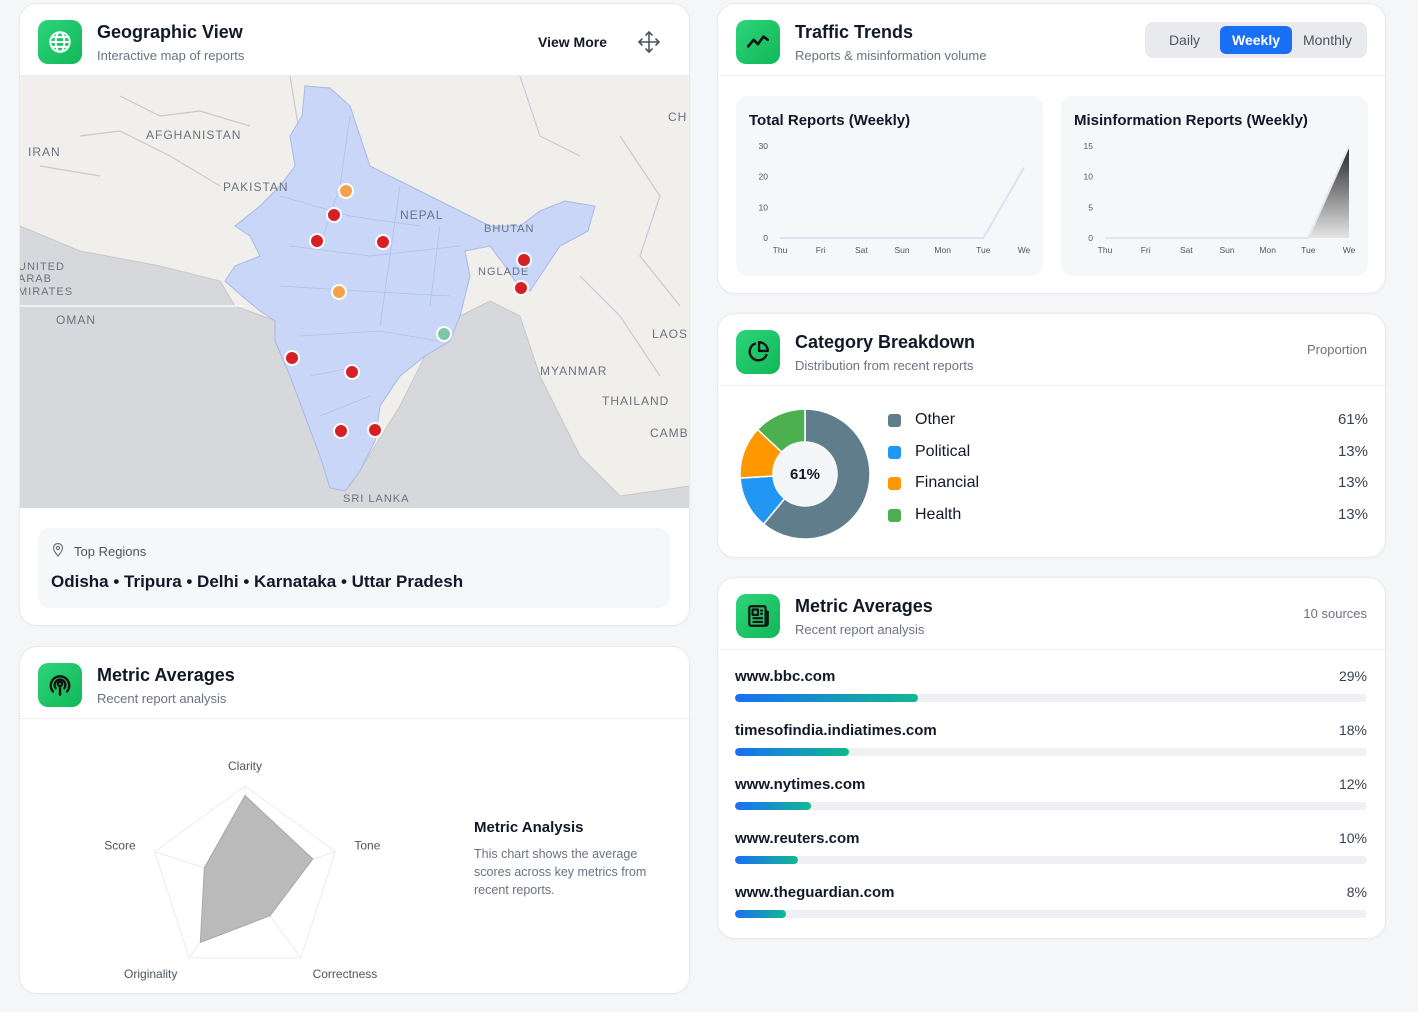 This screenshot has width=1418, height=1012. I want to click on source-row: www.nytimes.com 12%, so click(1051, 796).